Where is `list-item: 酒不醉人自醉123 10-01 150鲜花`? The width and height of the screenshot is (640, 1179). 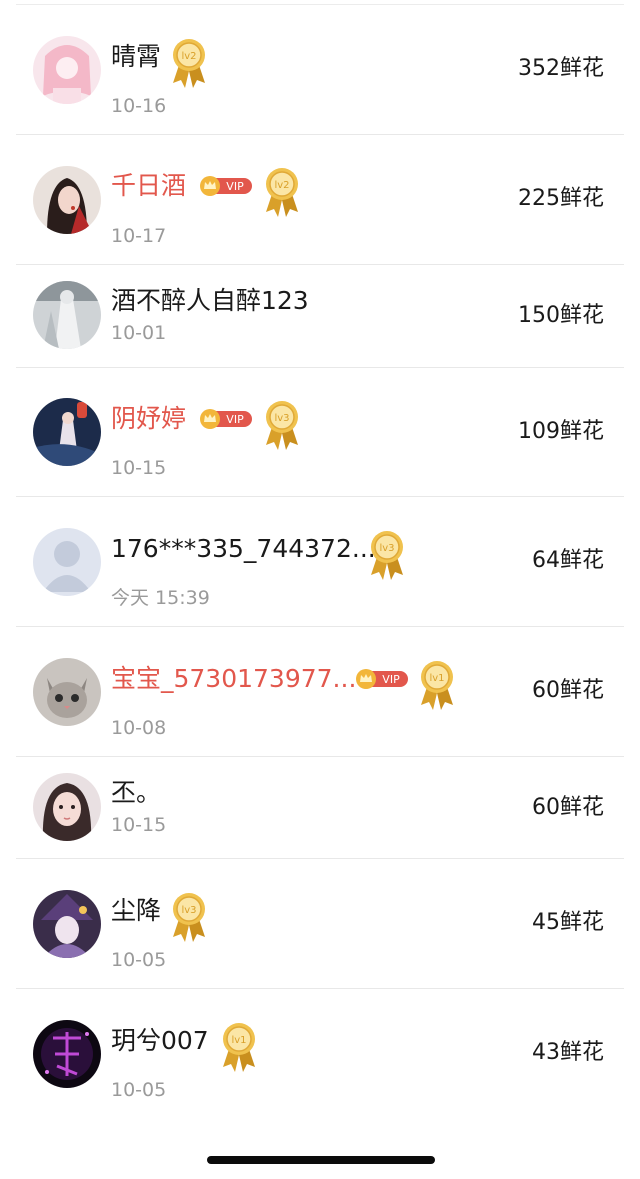
list-item: 酒不醉人自醉123 10-01 150鲜花 is located at coordinates (320, 316).